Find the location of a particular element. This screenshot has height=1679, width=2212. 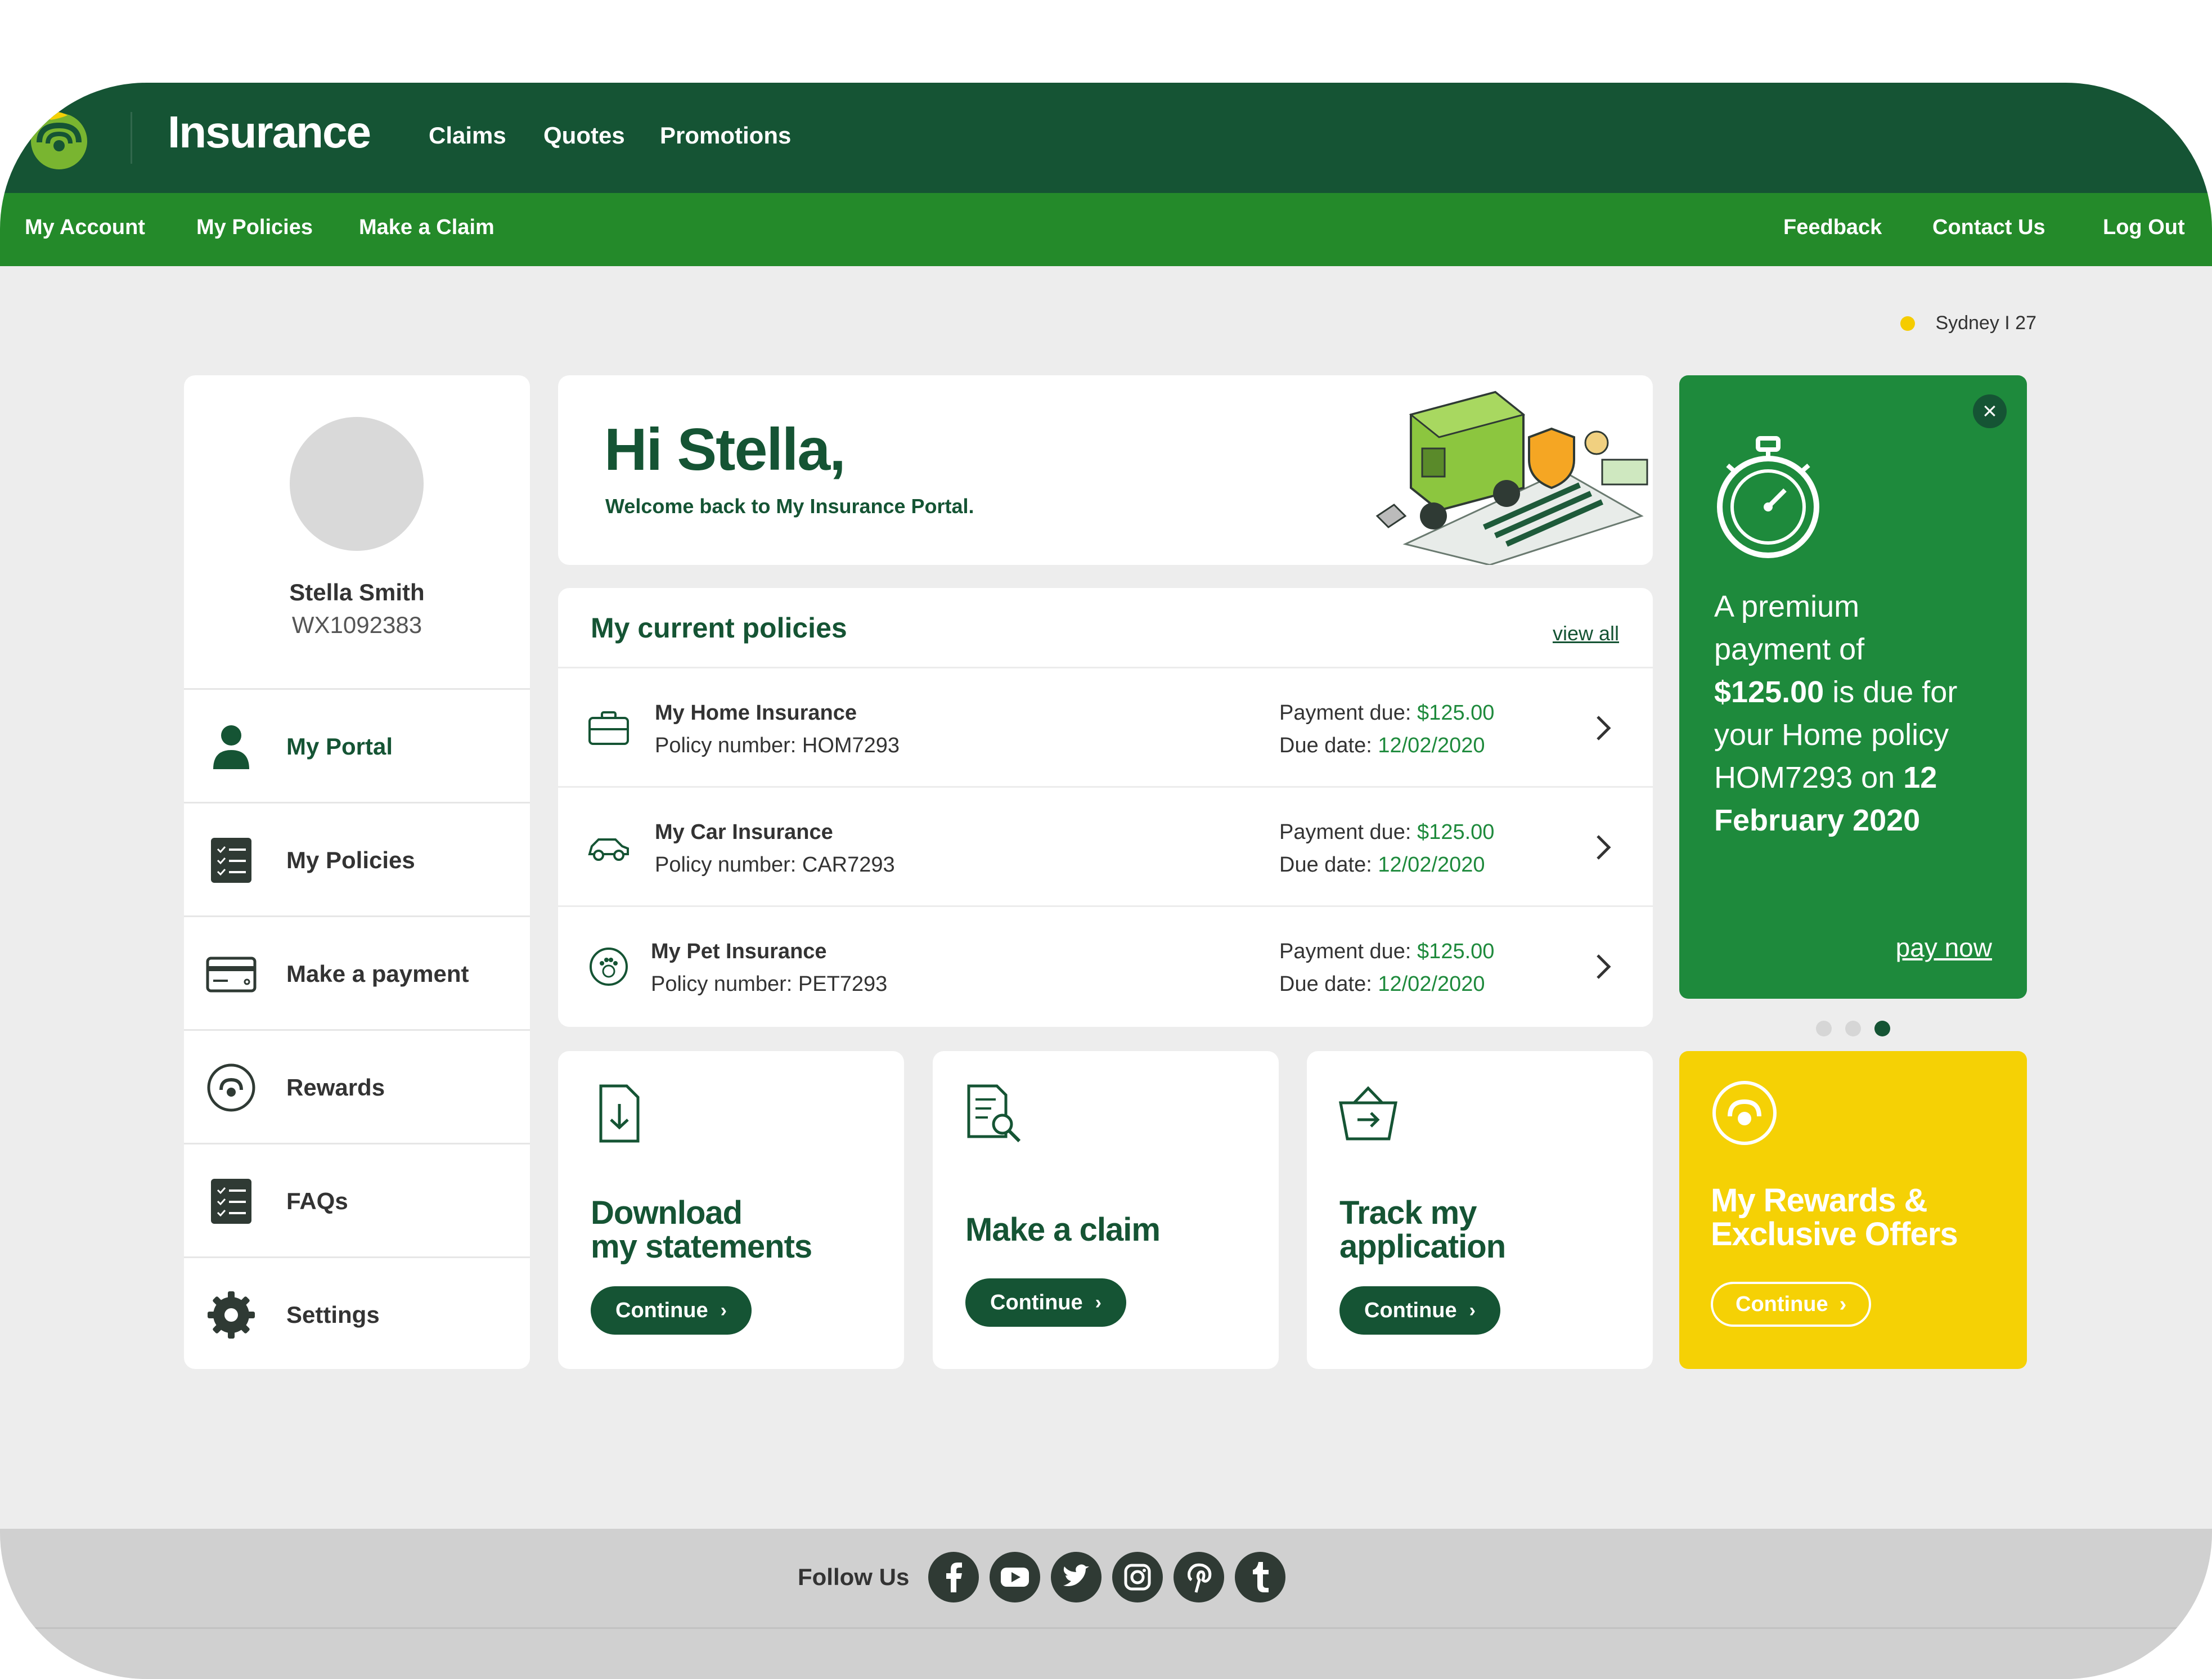

facebook-icon is located at coordinates (953, 1577).